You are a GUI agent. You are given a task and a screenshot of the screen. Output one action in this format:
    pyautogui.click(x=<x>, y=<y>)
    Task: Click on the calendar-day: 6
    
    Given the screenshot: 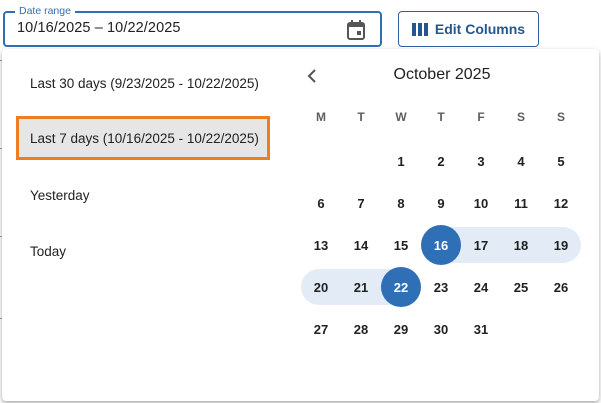 What is the action you would take?
    pyautogui.click(x=321, y=203)
    